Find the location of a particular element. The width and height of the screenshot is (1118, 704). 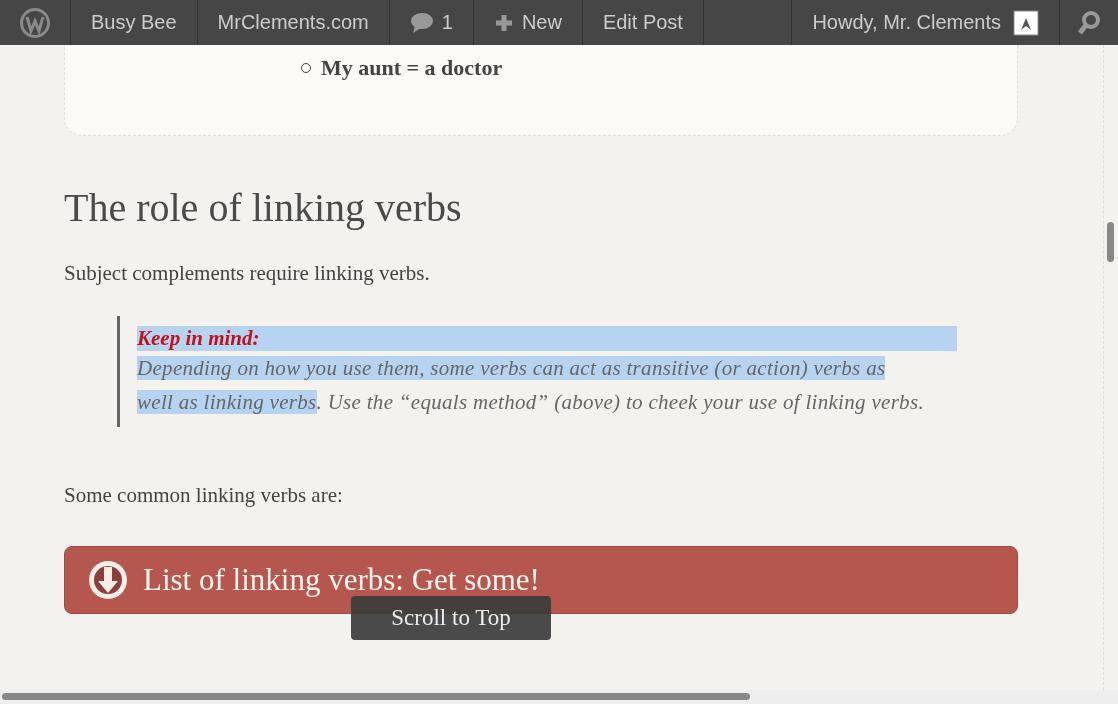

callout-text: Depending on how you use them, some verbs can act as transitive (or action) verbs as well as linking verbs. Use the “equals method” (above) to cheek your use of linking verbs. is located at coordinates (531, 385).